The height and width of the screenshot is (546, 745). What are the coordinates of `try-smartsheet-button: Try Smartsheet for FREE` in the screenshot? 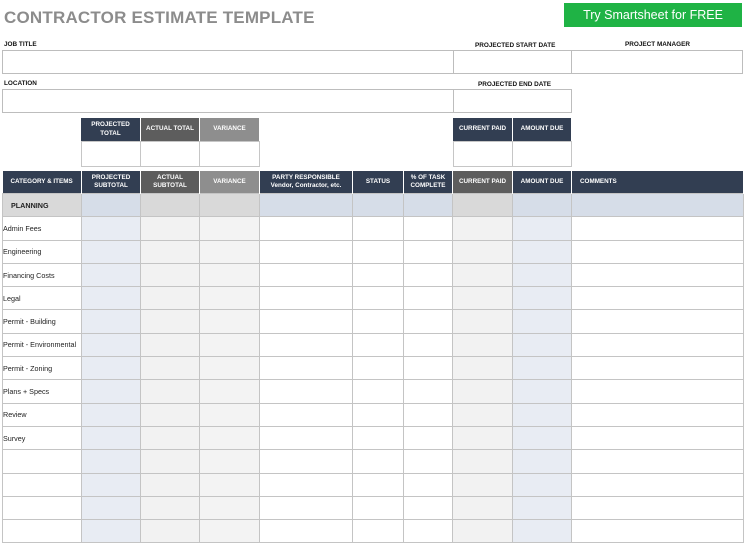 It's located at (653, 15).